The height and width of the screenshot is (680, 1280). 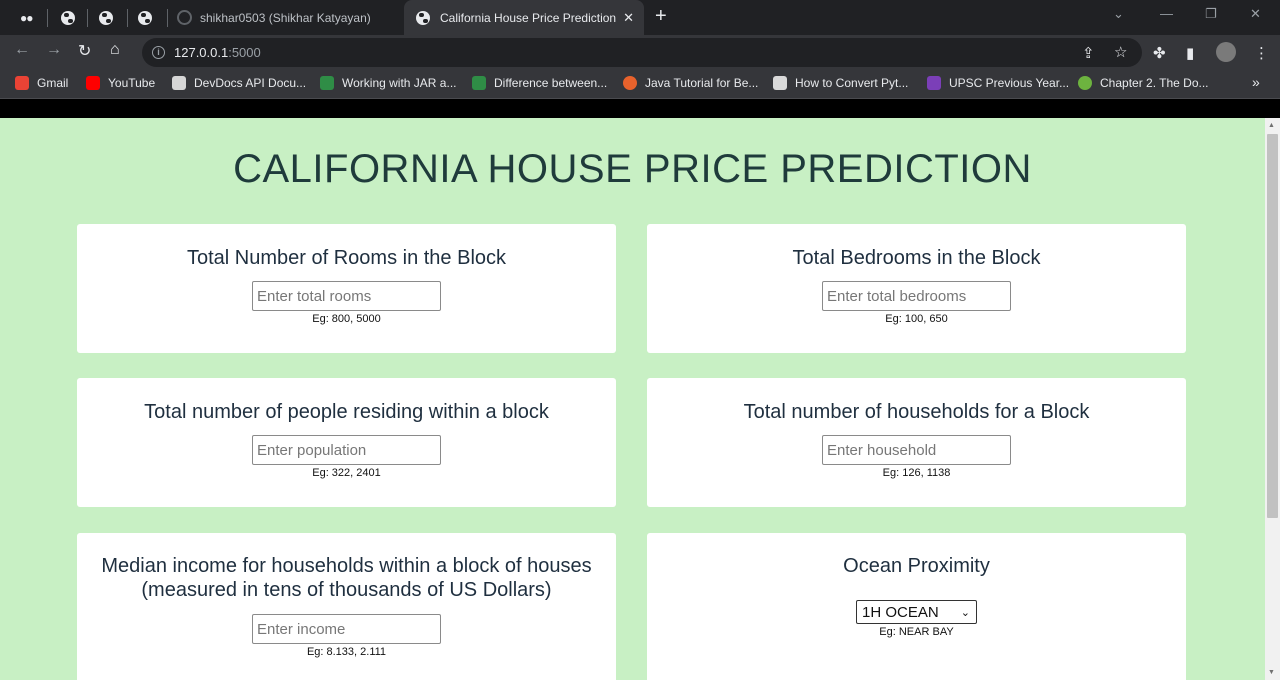 What do you see at coordinates (346, 296) in the screenshot?
I see `total-rooms-input` at bounding box center [346, 296].